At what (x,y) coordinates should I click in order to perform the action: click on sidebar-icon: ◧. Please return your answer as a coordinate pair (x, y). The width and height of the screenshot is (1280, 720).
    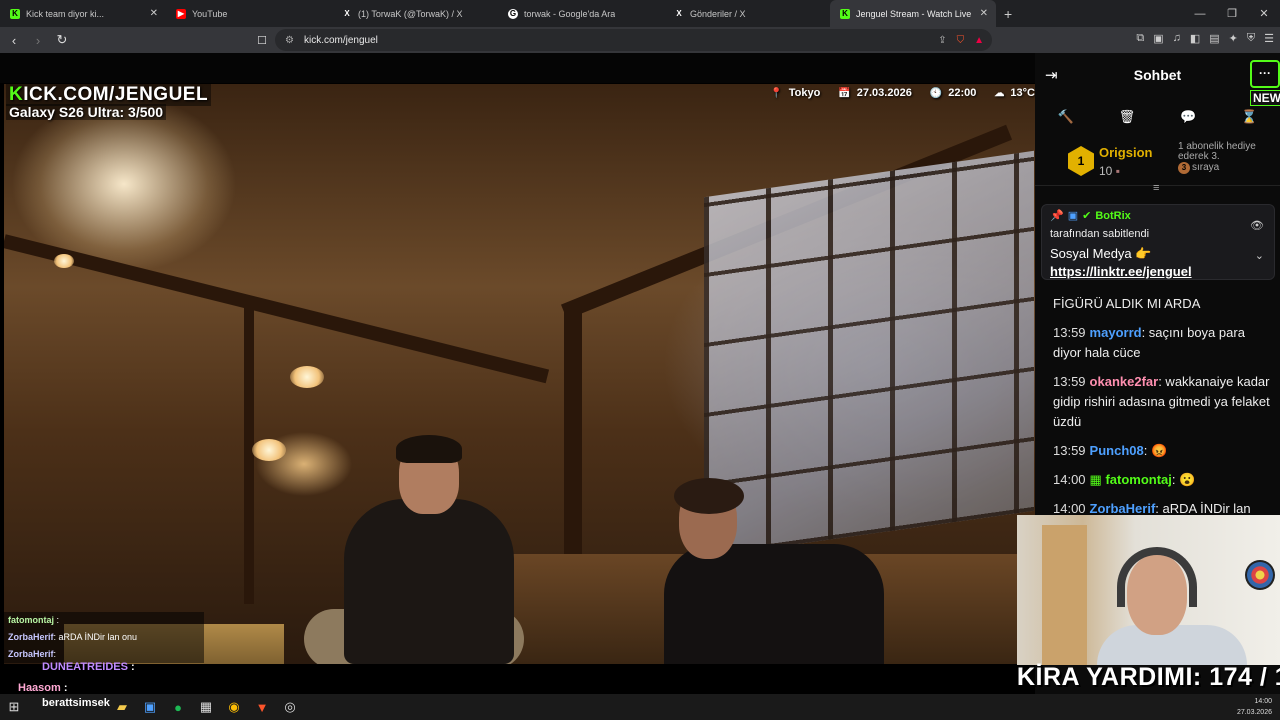
    Looking at the image, I should click on (1195, 38).